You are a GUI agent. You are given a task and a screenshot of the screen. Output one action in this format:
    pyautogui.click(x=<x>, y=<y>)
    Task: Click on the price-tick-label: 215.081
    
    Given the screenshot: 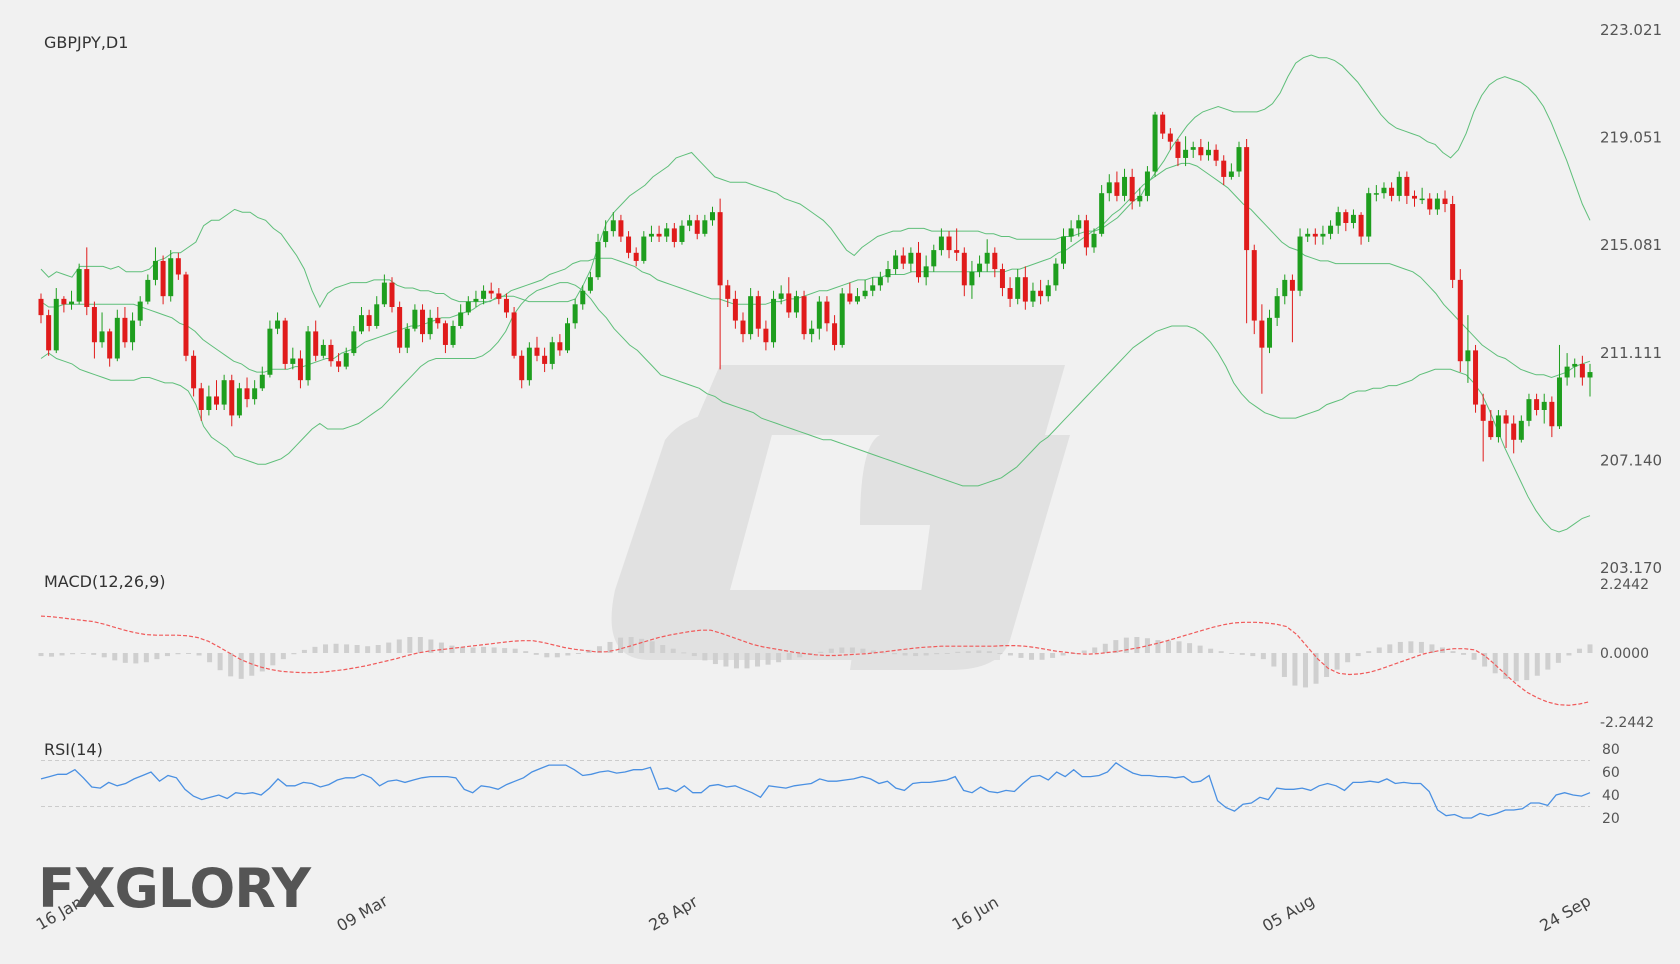 What is the action you would take?
    pyautogui.click(x=1631, y=245)
    